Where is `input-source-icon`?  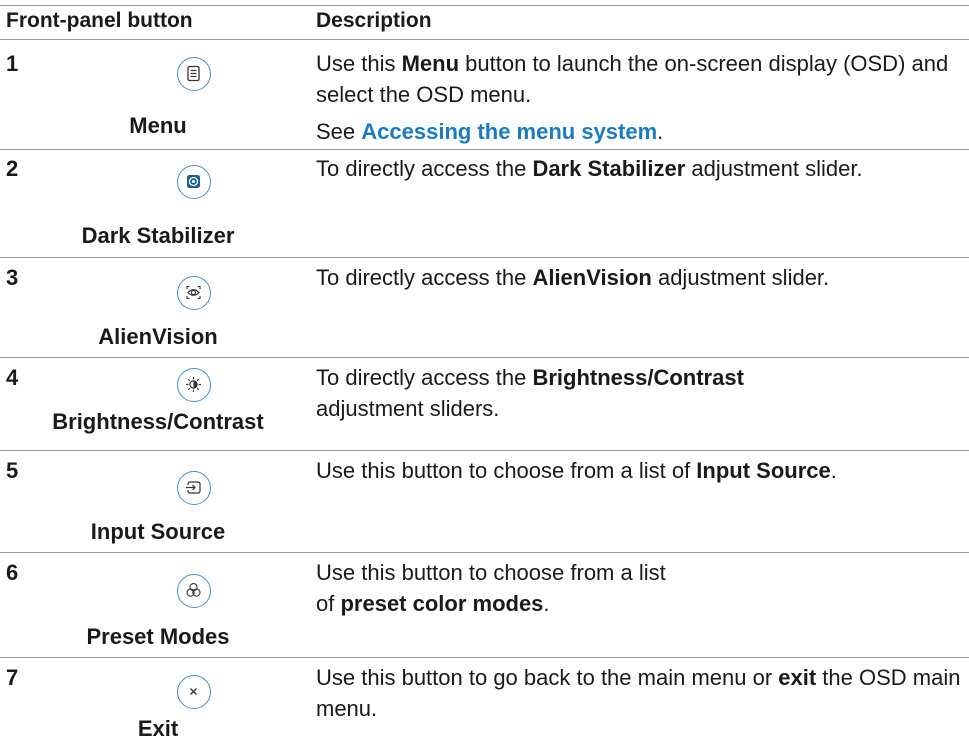 input-source-icon is located at coordinates (194, 488).